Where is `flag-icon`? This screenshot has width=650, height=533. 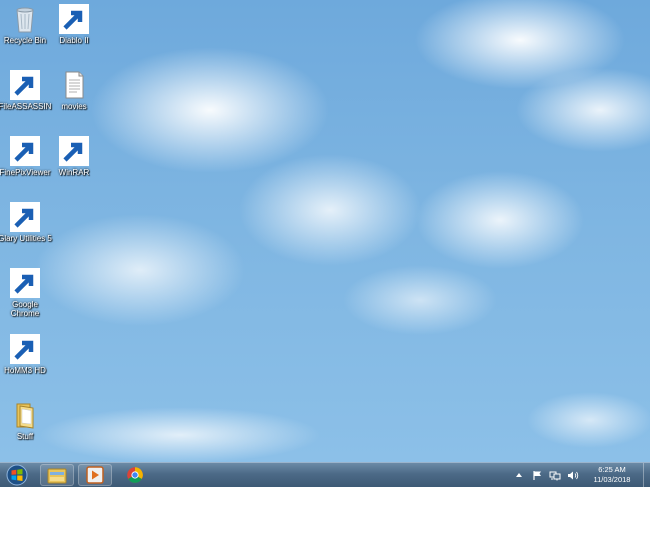 flag-icon is located at coordinates (536, 475).